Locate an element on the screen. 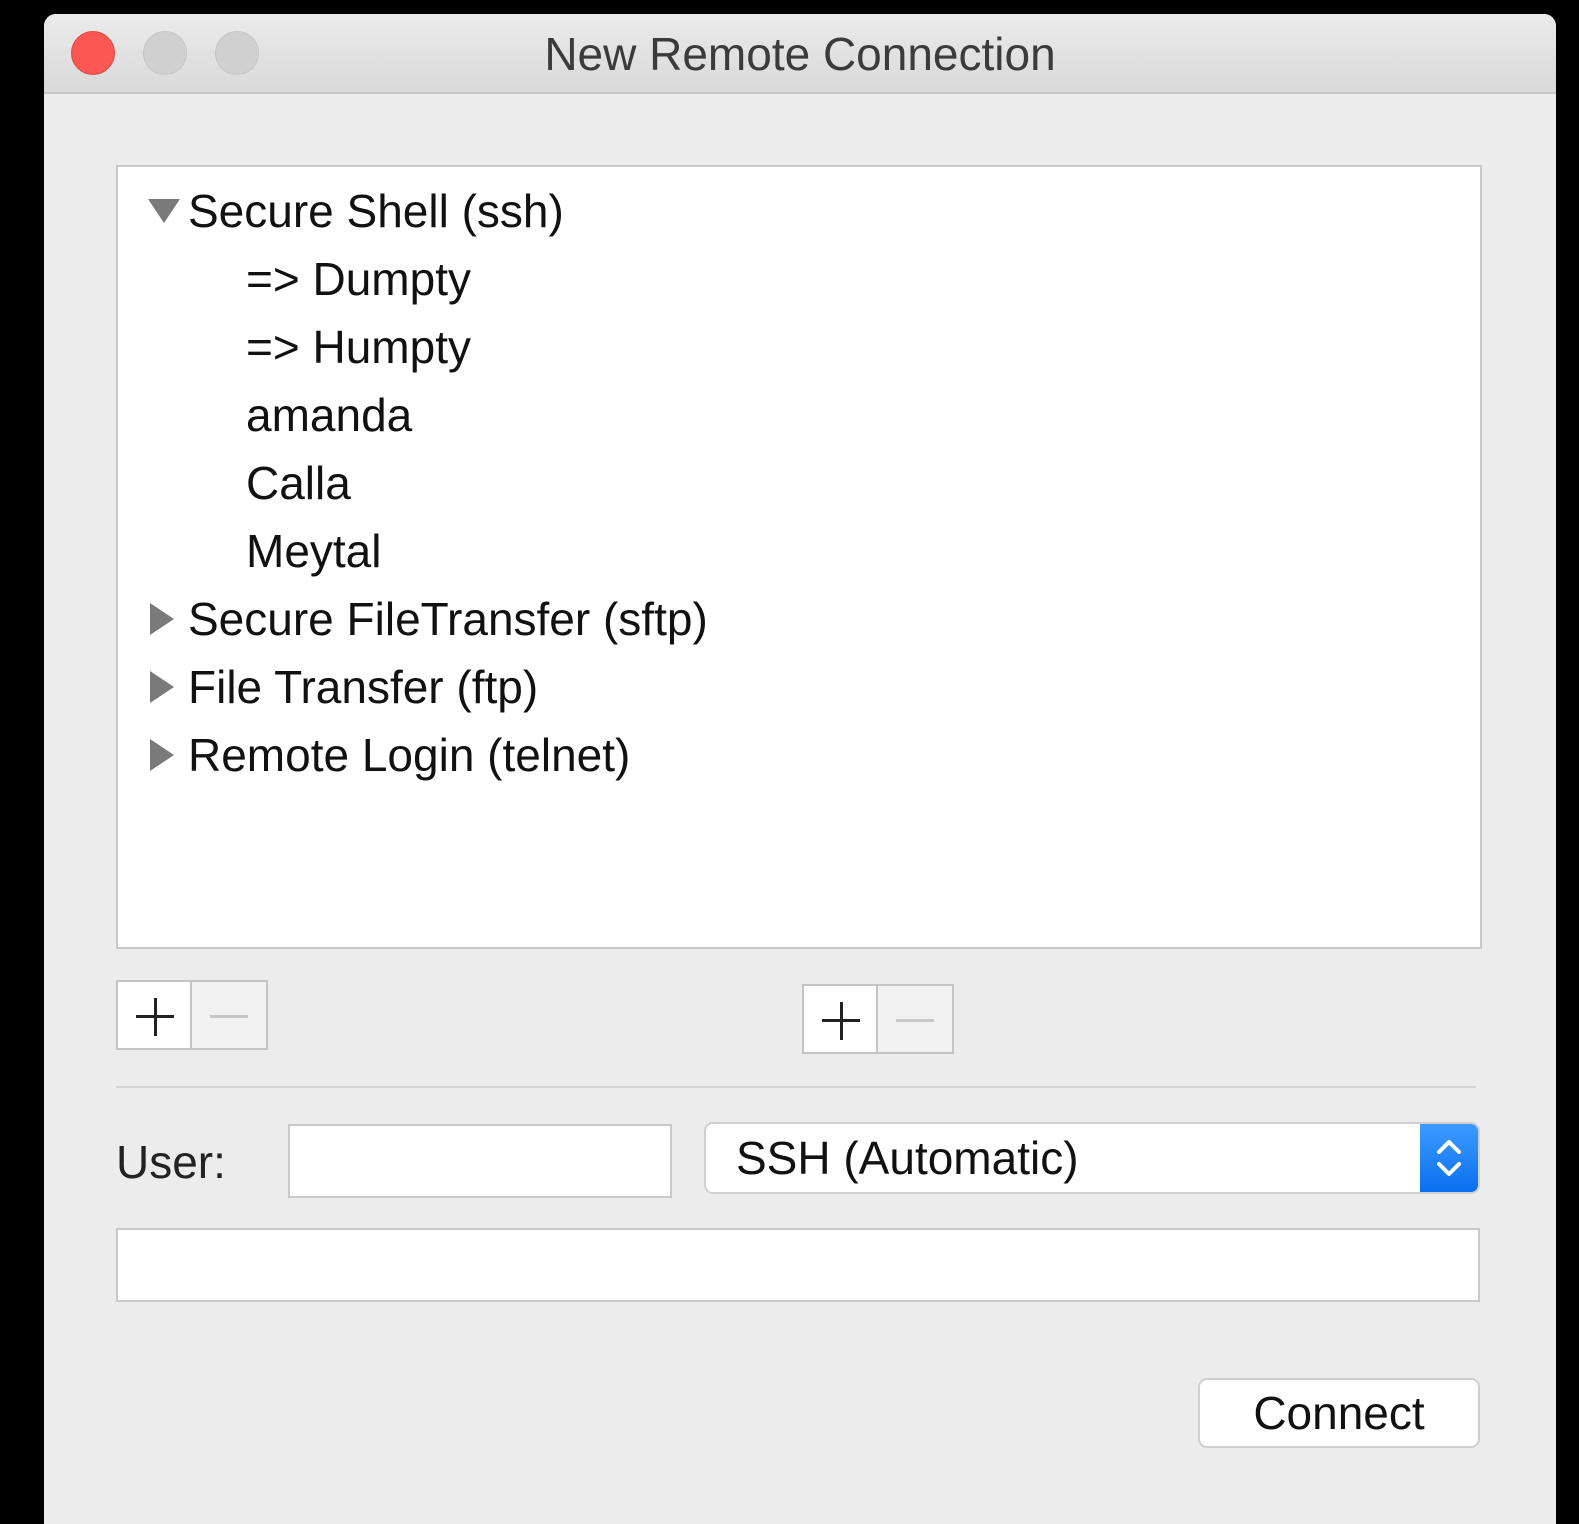 The image size is (1579, 1524). group-label: Secure Shell (ssh) is located at coordinates (376, 211).